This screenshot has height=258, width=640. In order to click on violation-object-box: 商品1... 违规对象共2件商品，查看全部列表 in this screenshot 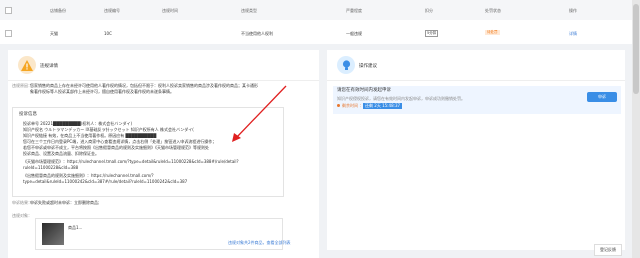, I will do `click(163, 234)`.